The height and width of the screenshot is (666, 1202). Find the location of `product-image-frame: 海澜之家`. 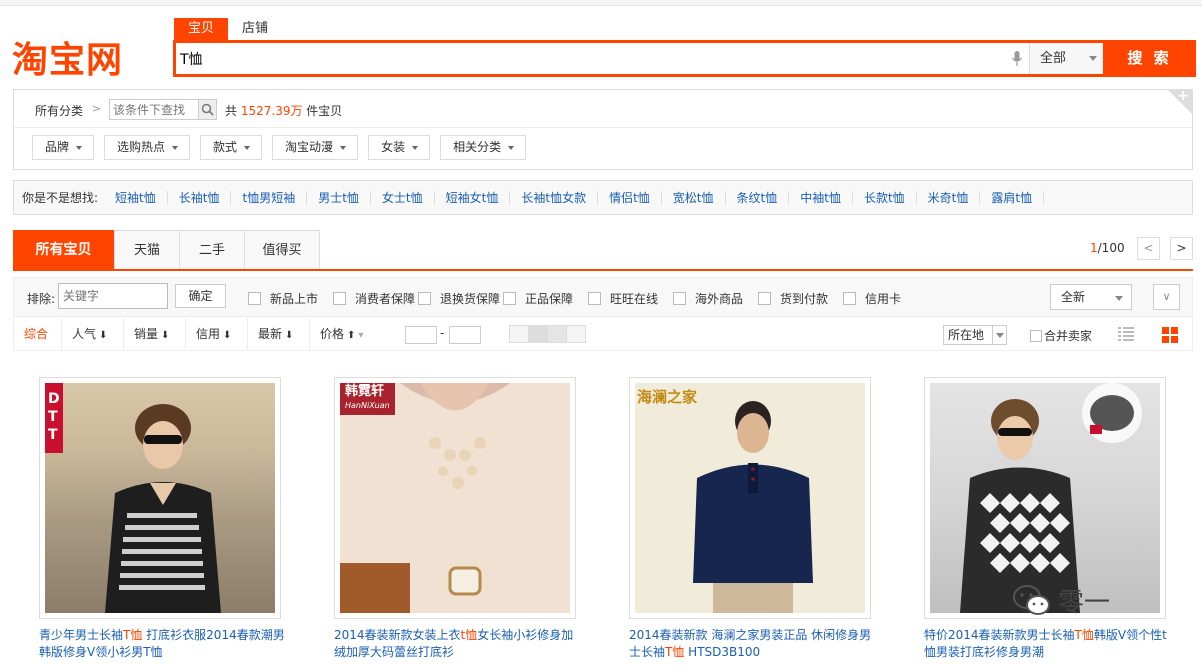

product-image-frame: 海澜之家 is located at coordinates (750, 498).